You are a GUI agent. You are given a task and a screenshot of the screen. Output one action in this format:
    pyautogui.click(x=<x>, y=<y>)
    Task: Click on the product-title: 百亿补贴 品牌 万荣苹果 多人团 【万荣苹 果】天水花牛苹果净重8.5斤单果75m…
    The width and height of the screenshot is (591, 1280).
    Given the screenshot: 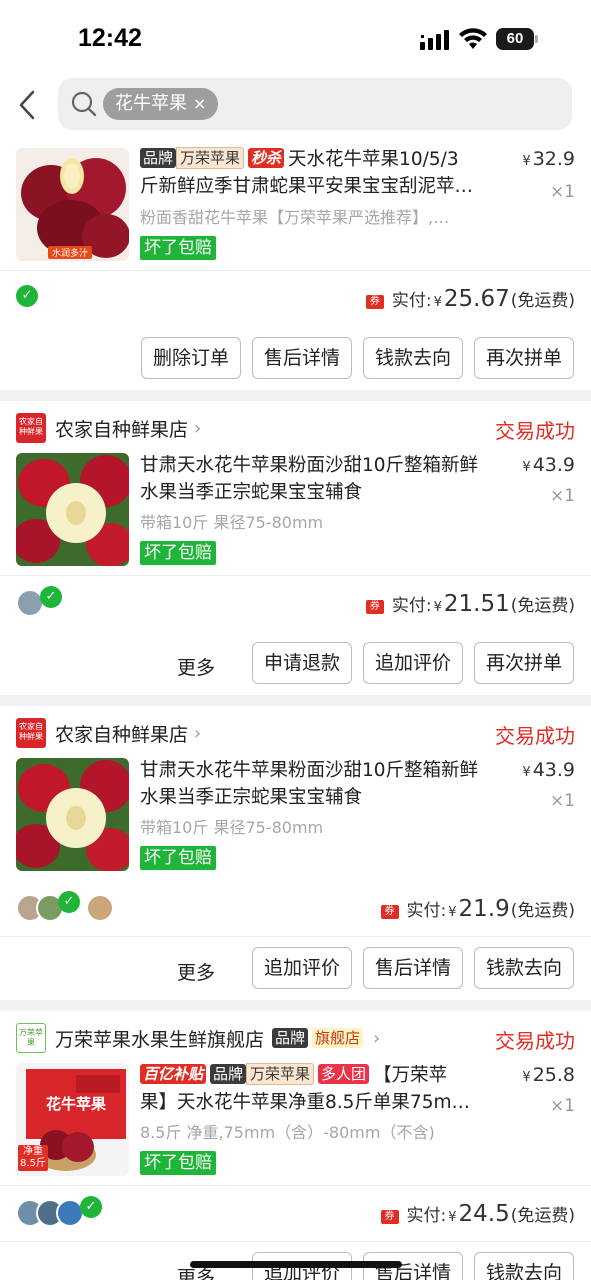 What is the action you would take?
    pyautogui.click(x=321, y=1089)
    